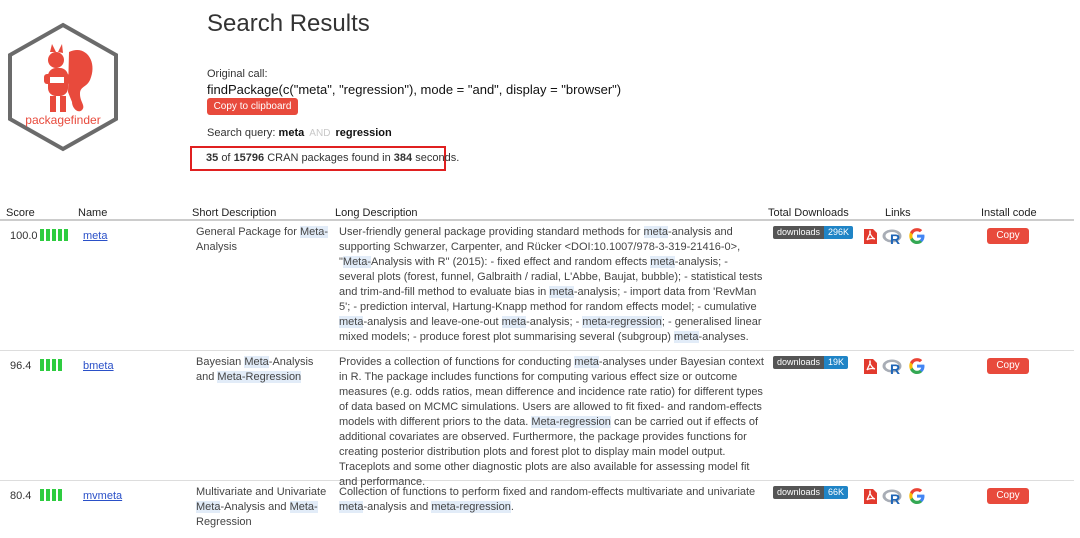  What do you see at coordinates (723, 337) in the screenshot?
I see `text-segment: -analyses.` at bounding box center [723, 337].